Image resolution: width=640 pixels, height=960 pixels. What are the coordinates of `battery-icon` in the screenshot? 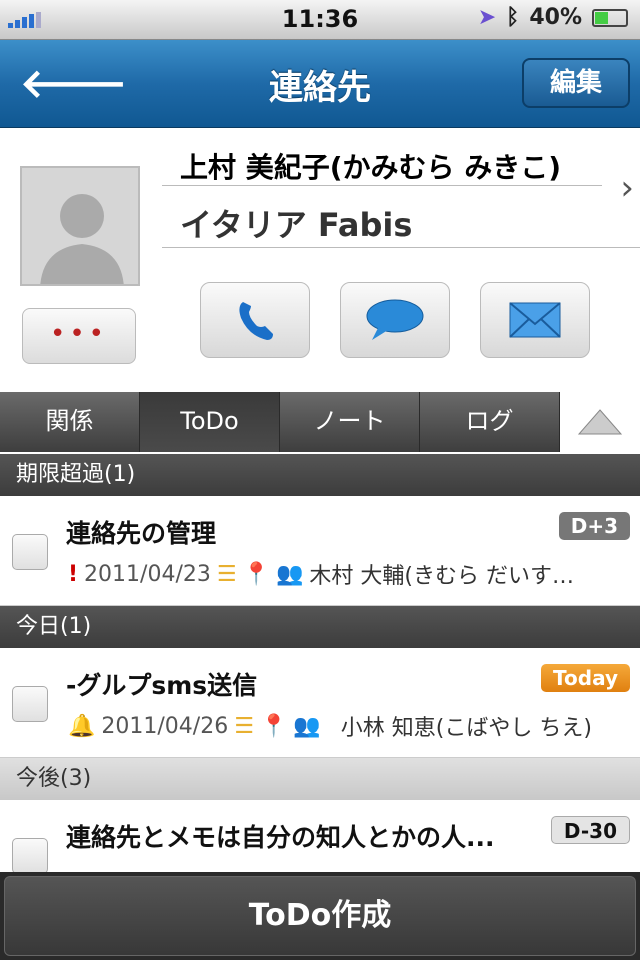 It's located at (610, 17).